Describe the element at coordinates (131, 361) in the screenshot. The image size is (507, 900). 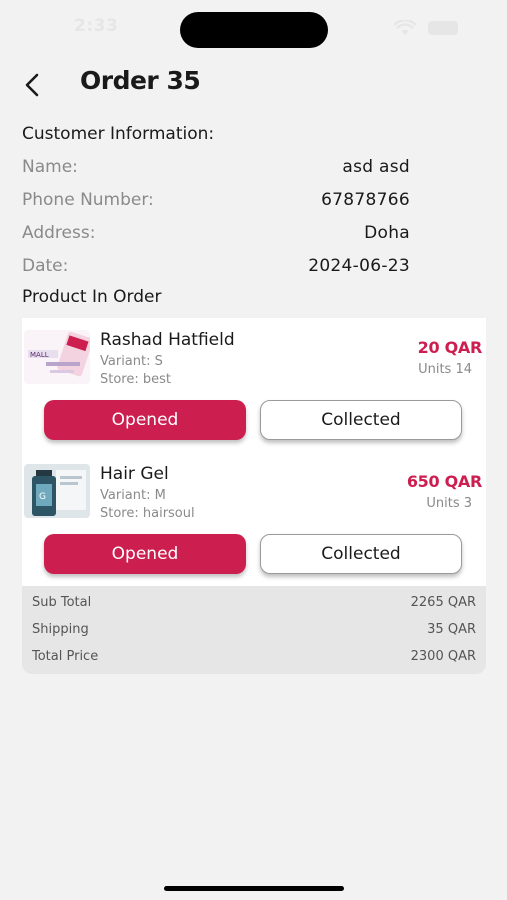
I see `product-variant: Variant: S` at that location.